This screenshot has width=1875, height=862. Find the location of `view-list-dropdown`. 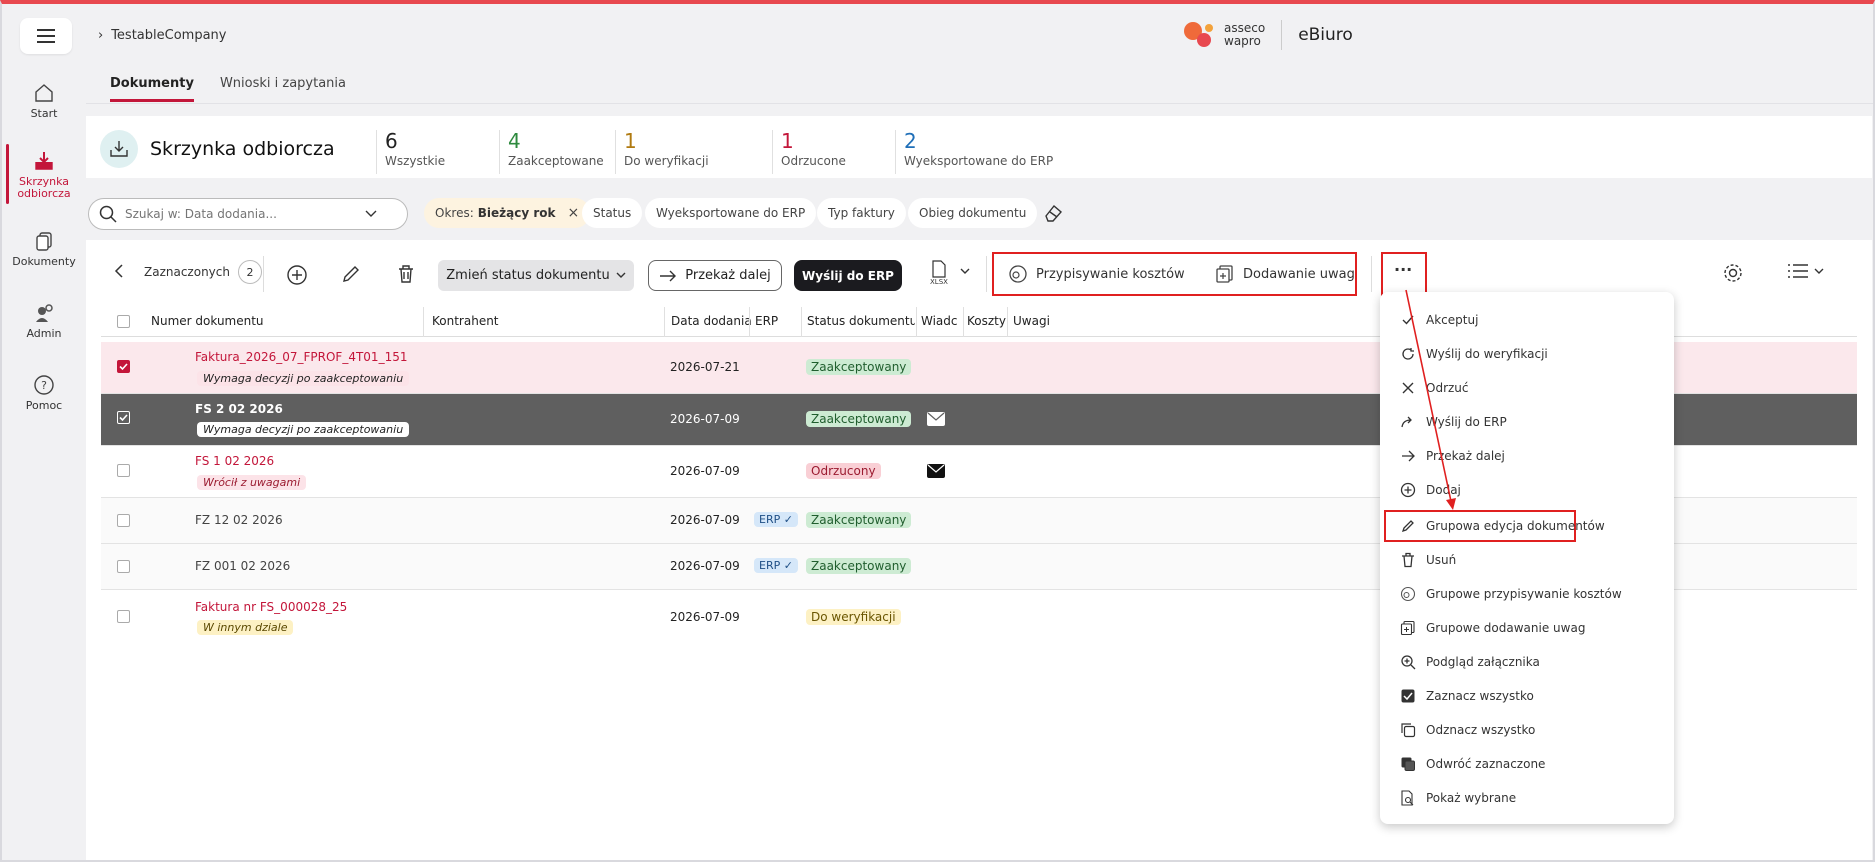

view-list-dropdown is located at coordinates (1806, 271).